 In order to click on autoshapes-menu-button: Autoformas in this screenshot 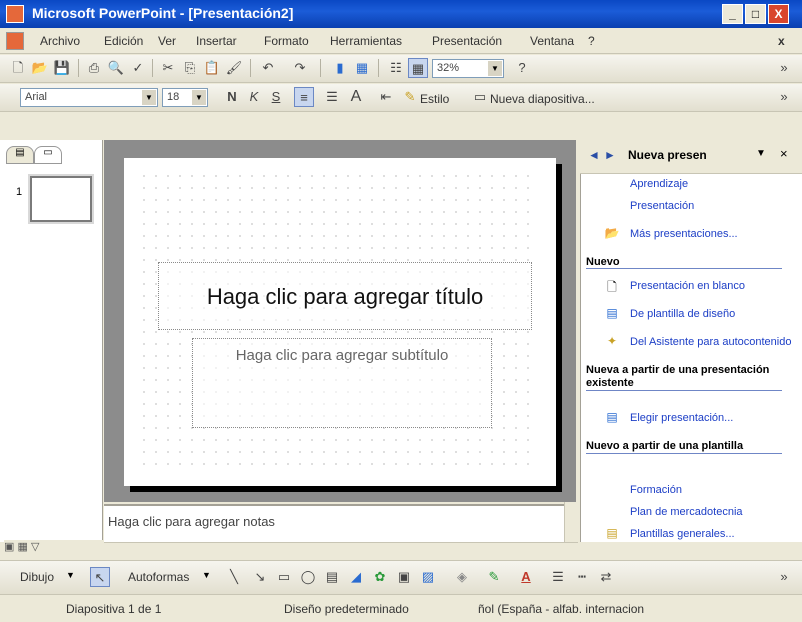, I will do `click(158, 577)`.